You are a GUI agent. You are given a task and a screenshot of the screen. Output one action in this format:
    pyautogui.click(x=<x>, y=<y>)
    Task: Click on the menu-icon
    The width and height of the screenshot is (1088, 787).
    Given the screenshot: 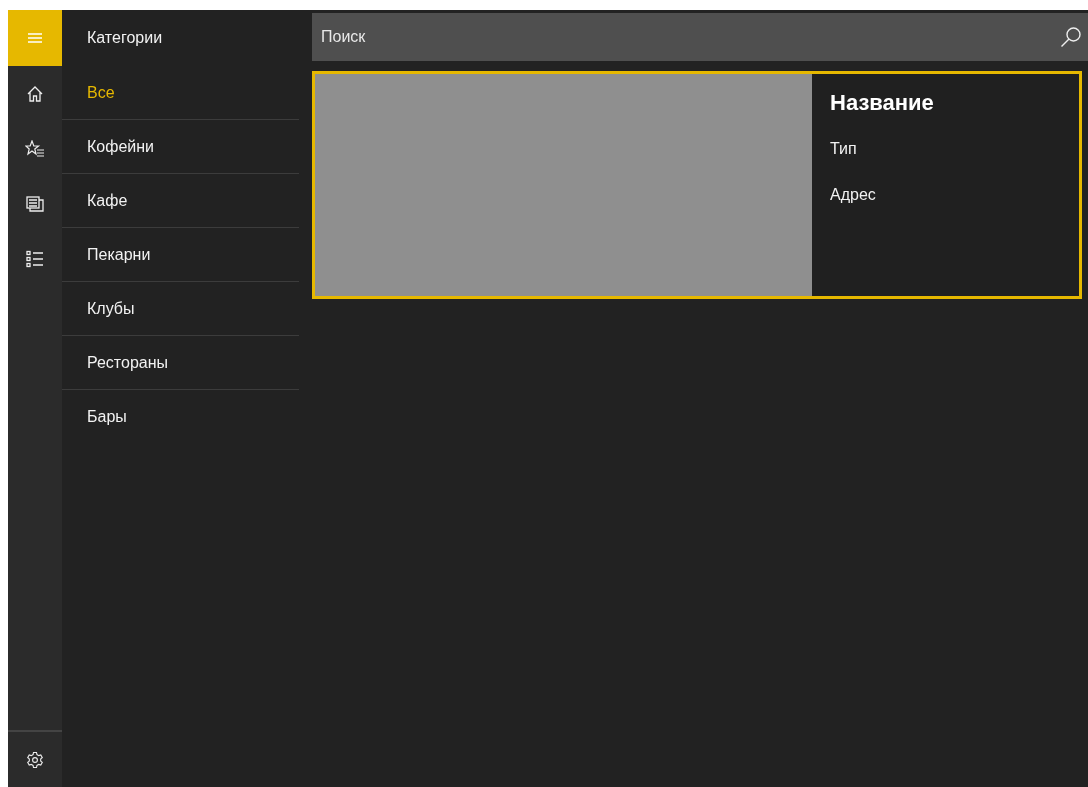 What is the action you would take?
    pyautogui.click(x=35, y=38)
    